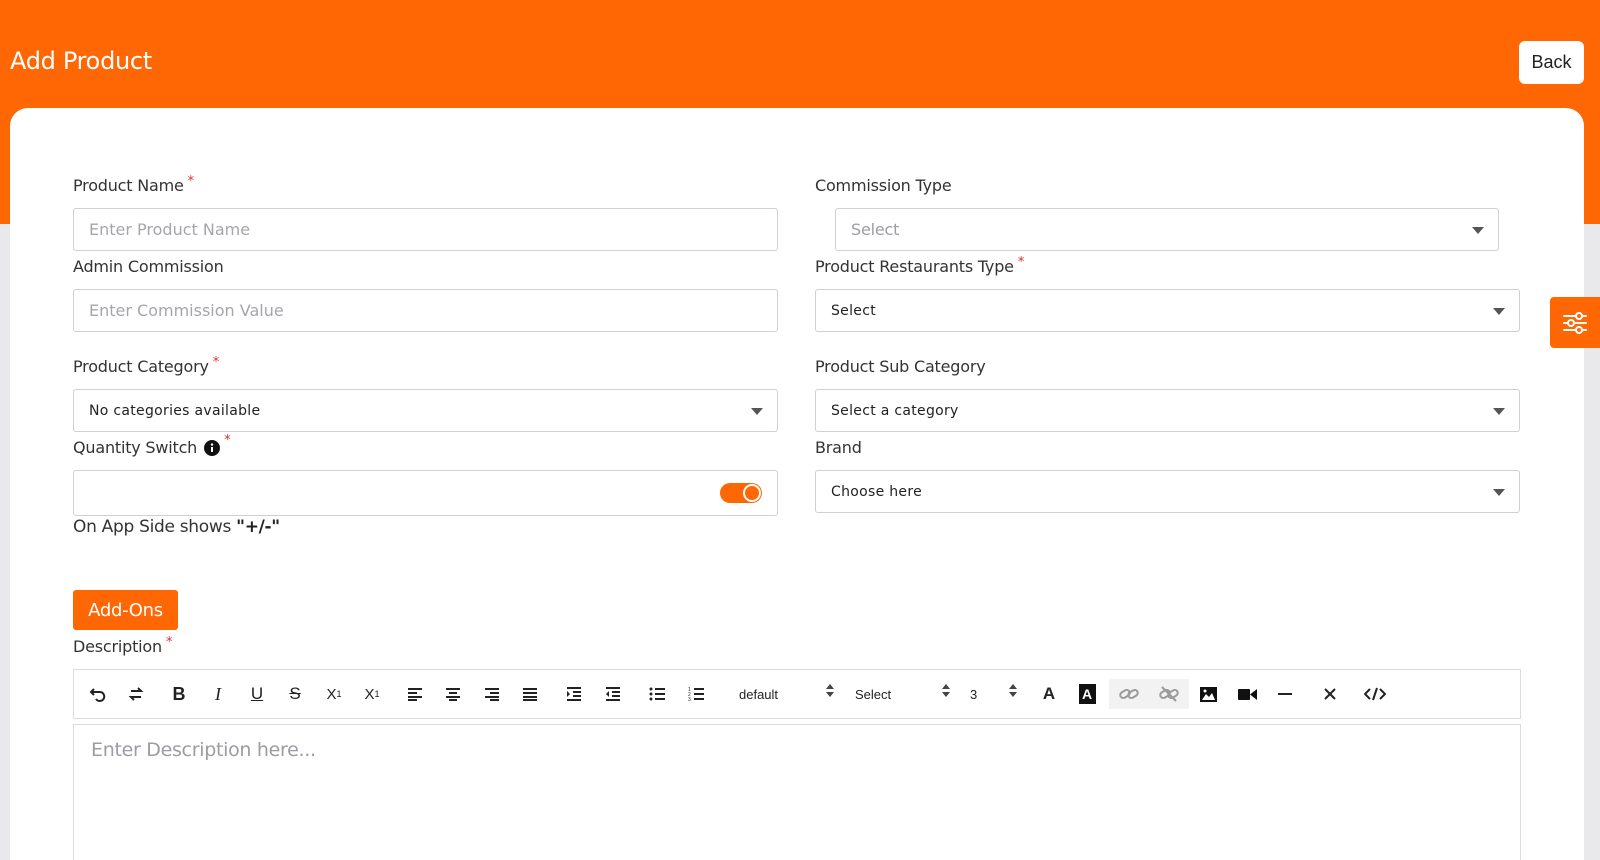 The height and width of the screenshot is (860, 1600). I want to click on font-color-icon: A, so click(1049, 694).